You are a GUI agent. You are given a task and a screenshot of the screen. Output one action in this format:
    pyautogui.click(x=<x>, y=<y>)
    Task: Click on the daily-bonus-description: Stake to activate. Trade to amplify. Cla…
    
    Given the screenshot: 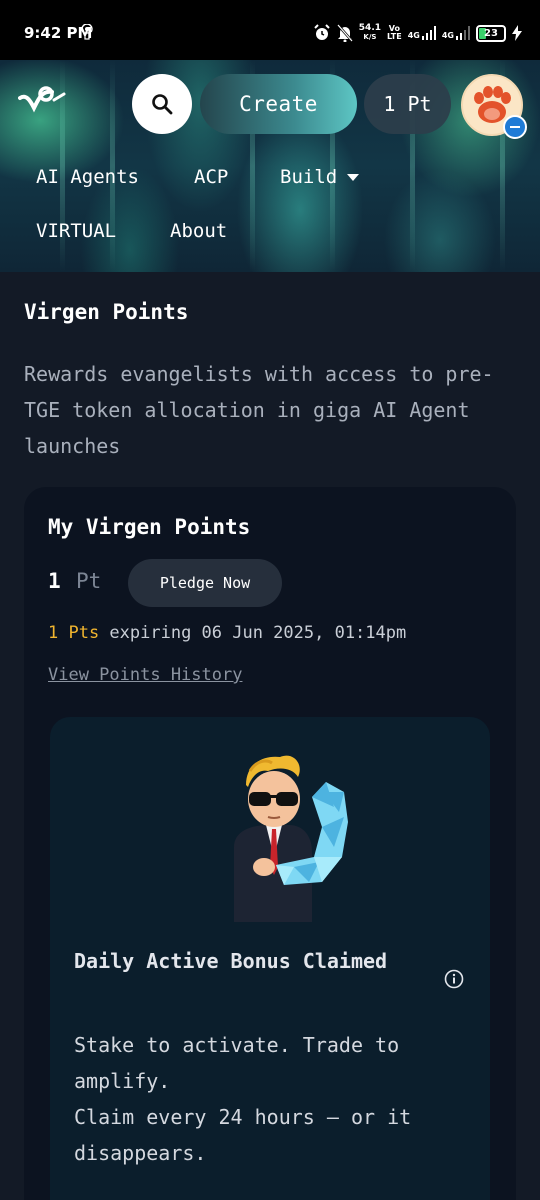 What is the action you would take?
    pyautogui.click(x=243, y=1099)
    